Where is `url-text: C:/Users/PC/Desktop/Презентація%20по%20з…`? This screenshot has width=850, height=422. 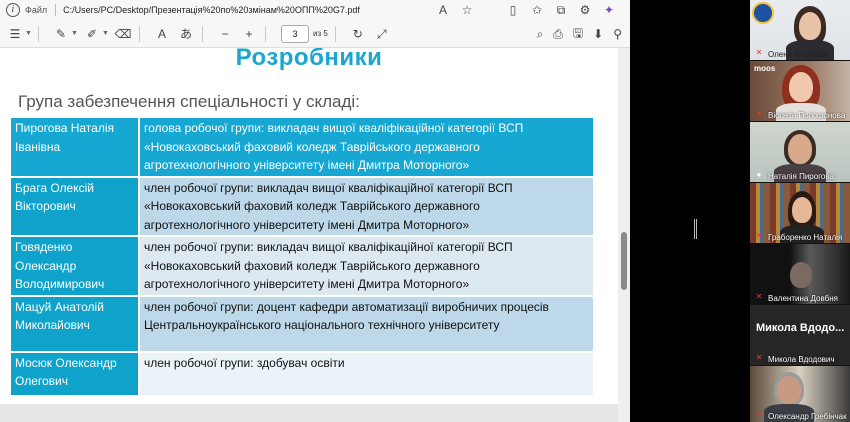
url-text: C:/Users/PC/Desktop/Презентація%20по%20з… is located at coordinates (211, 10).